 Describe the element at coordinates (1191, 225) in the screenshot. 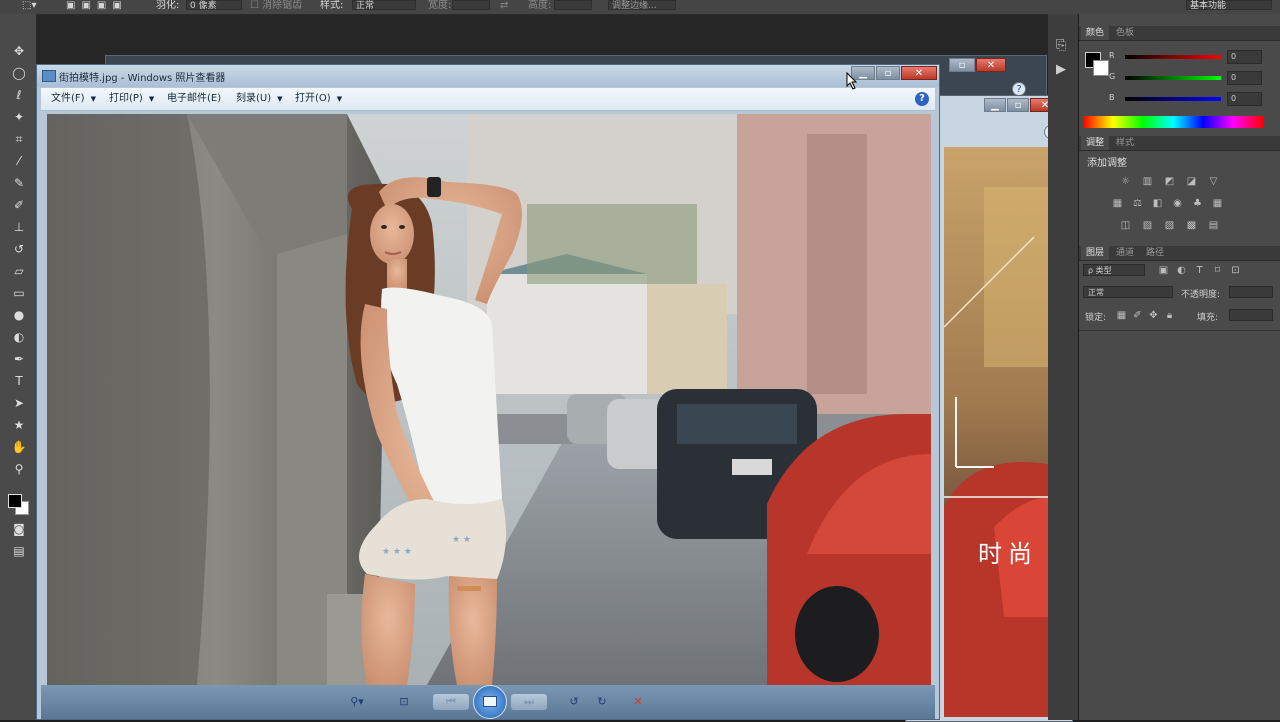

I see `gradient-map-icon: ▩` at that location.